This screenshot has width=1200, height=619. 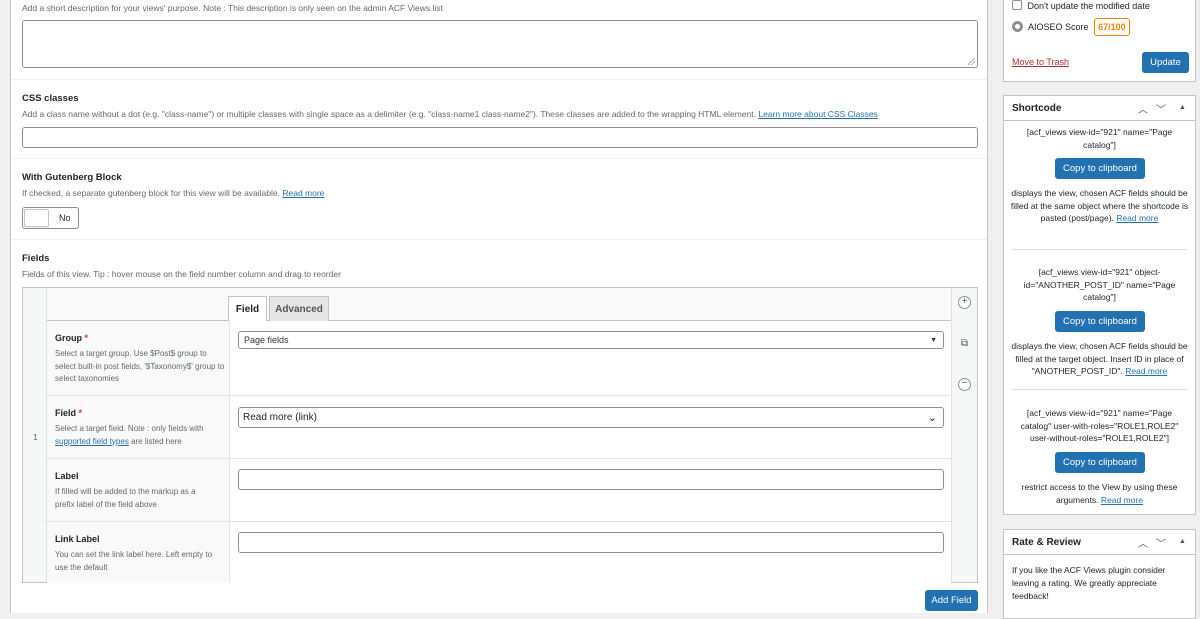 I want to click on dont-update-modified-checkbox, so click(x=1017, y=5).